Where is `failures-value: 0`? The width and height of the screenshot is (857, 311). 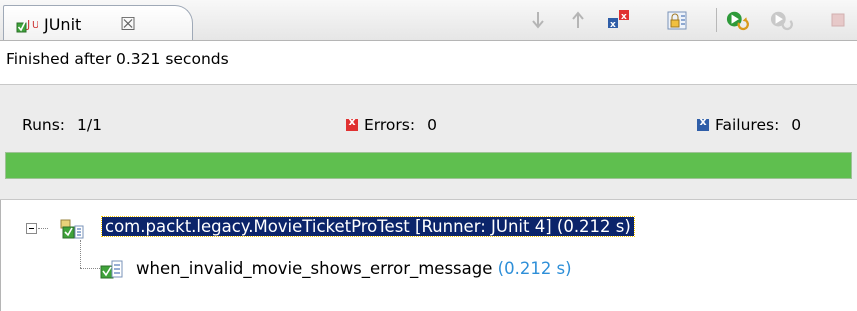
failures-value: 0 is located at coordinates (796, 125).